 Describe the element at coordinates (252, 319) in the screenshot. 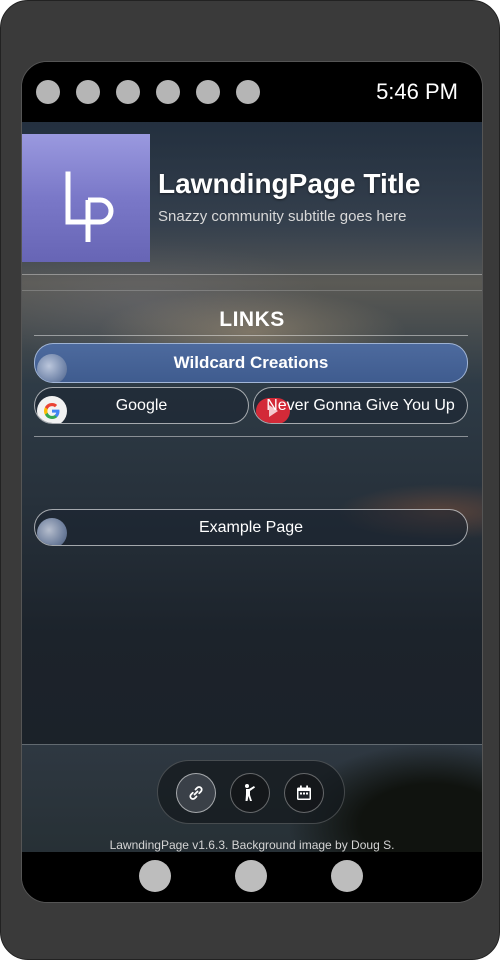

I see `links-heading: LINKS` at that location.